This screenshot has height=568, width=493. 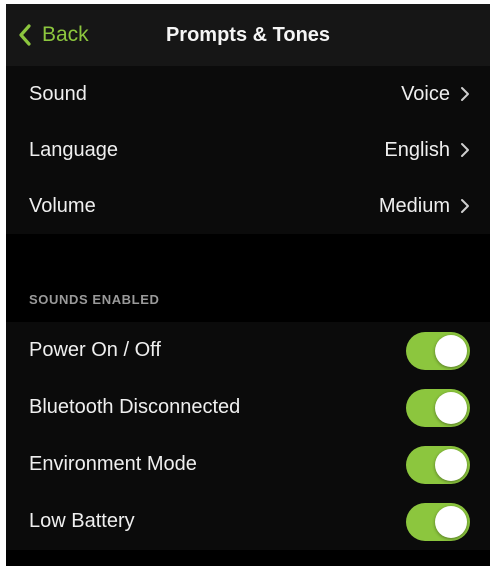 What do you see at coordinates (95, 350) in the screenshot?
I see `toggle-label: Power On / Off` at bounding box center [95, 350].